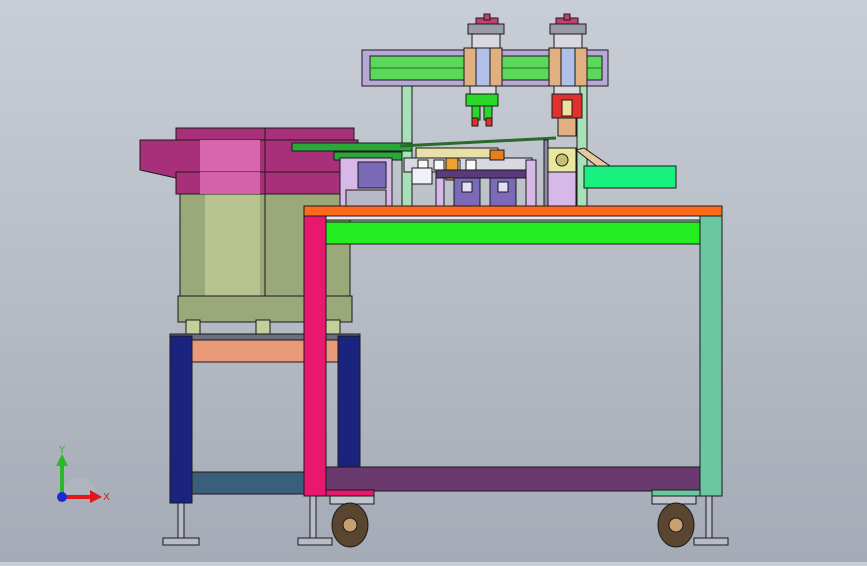  Describe the element at coordinates (83, 474) in the screenshot. I see `axis-triad: Y X` at that location.